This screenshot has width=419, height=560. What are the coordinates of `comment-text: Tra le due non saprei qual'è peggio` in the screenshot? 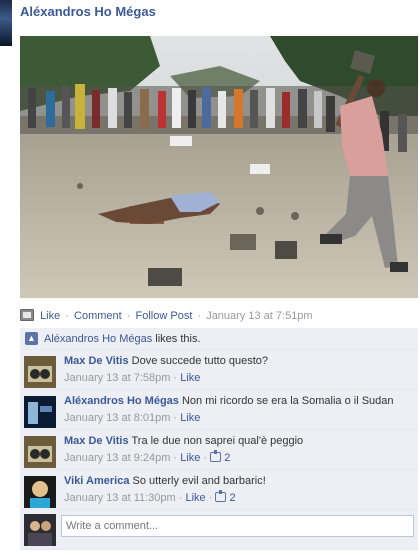 It's located at (217, 441).